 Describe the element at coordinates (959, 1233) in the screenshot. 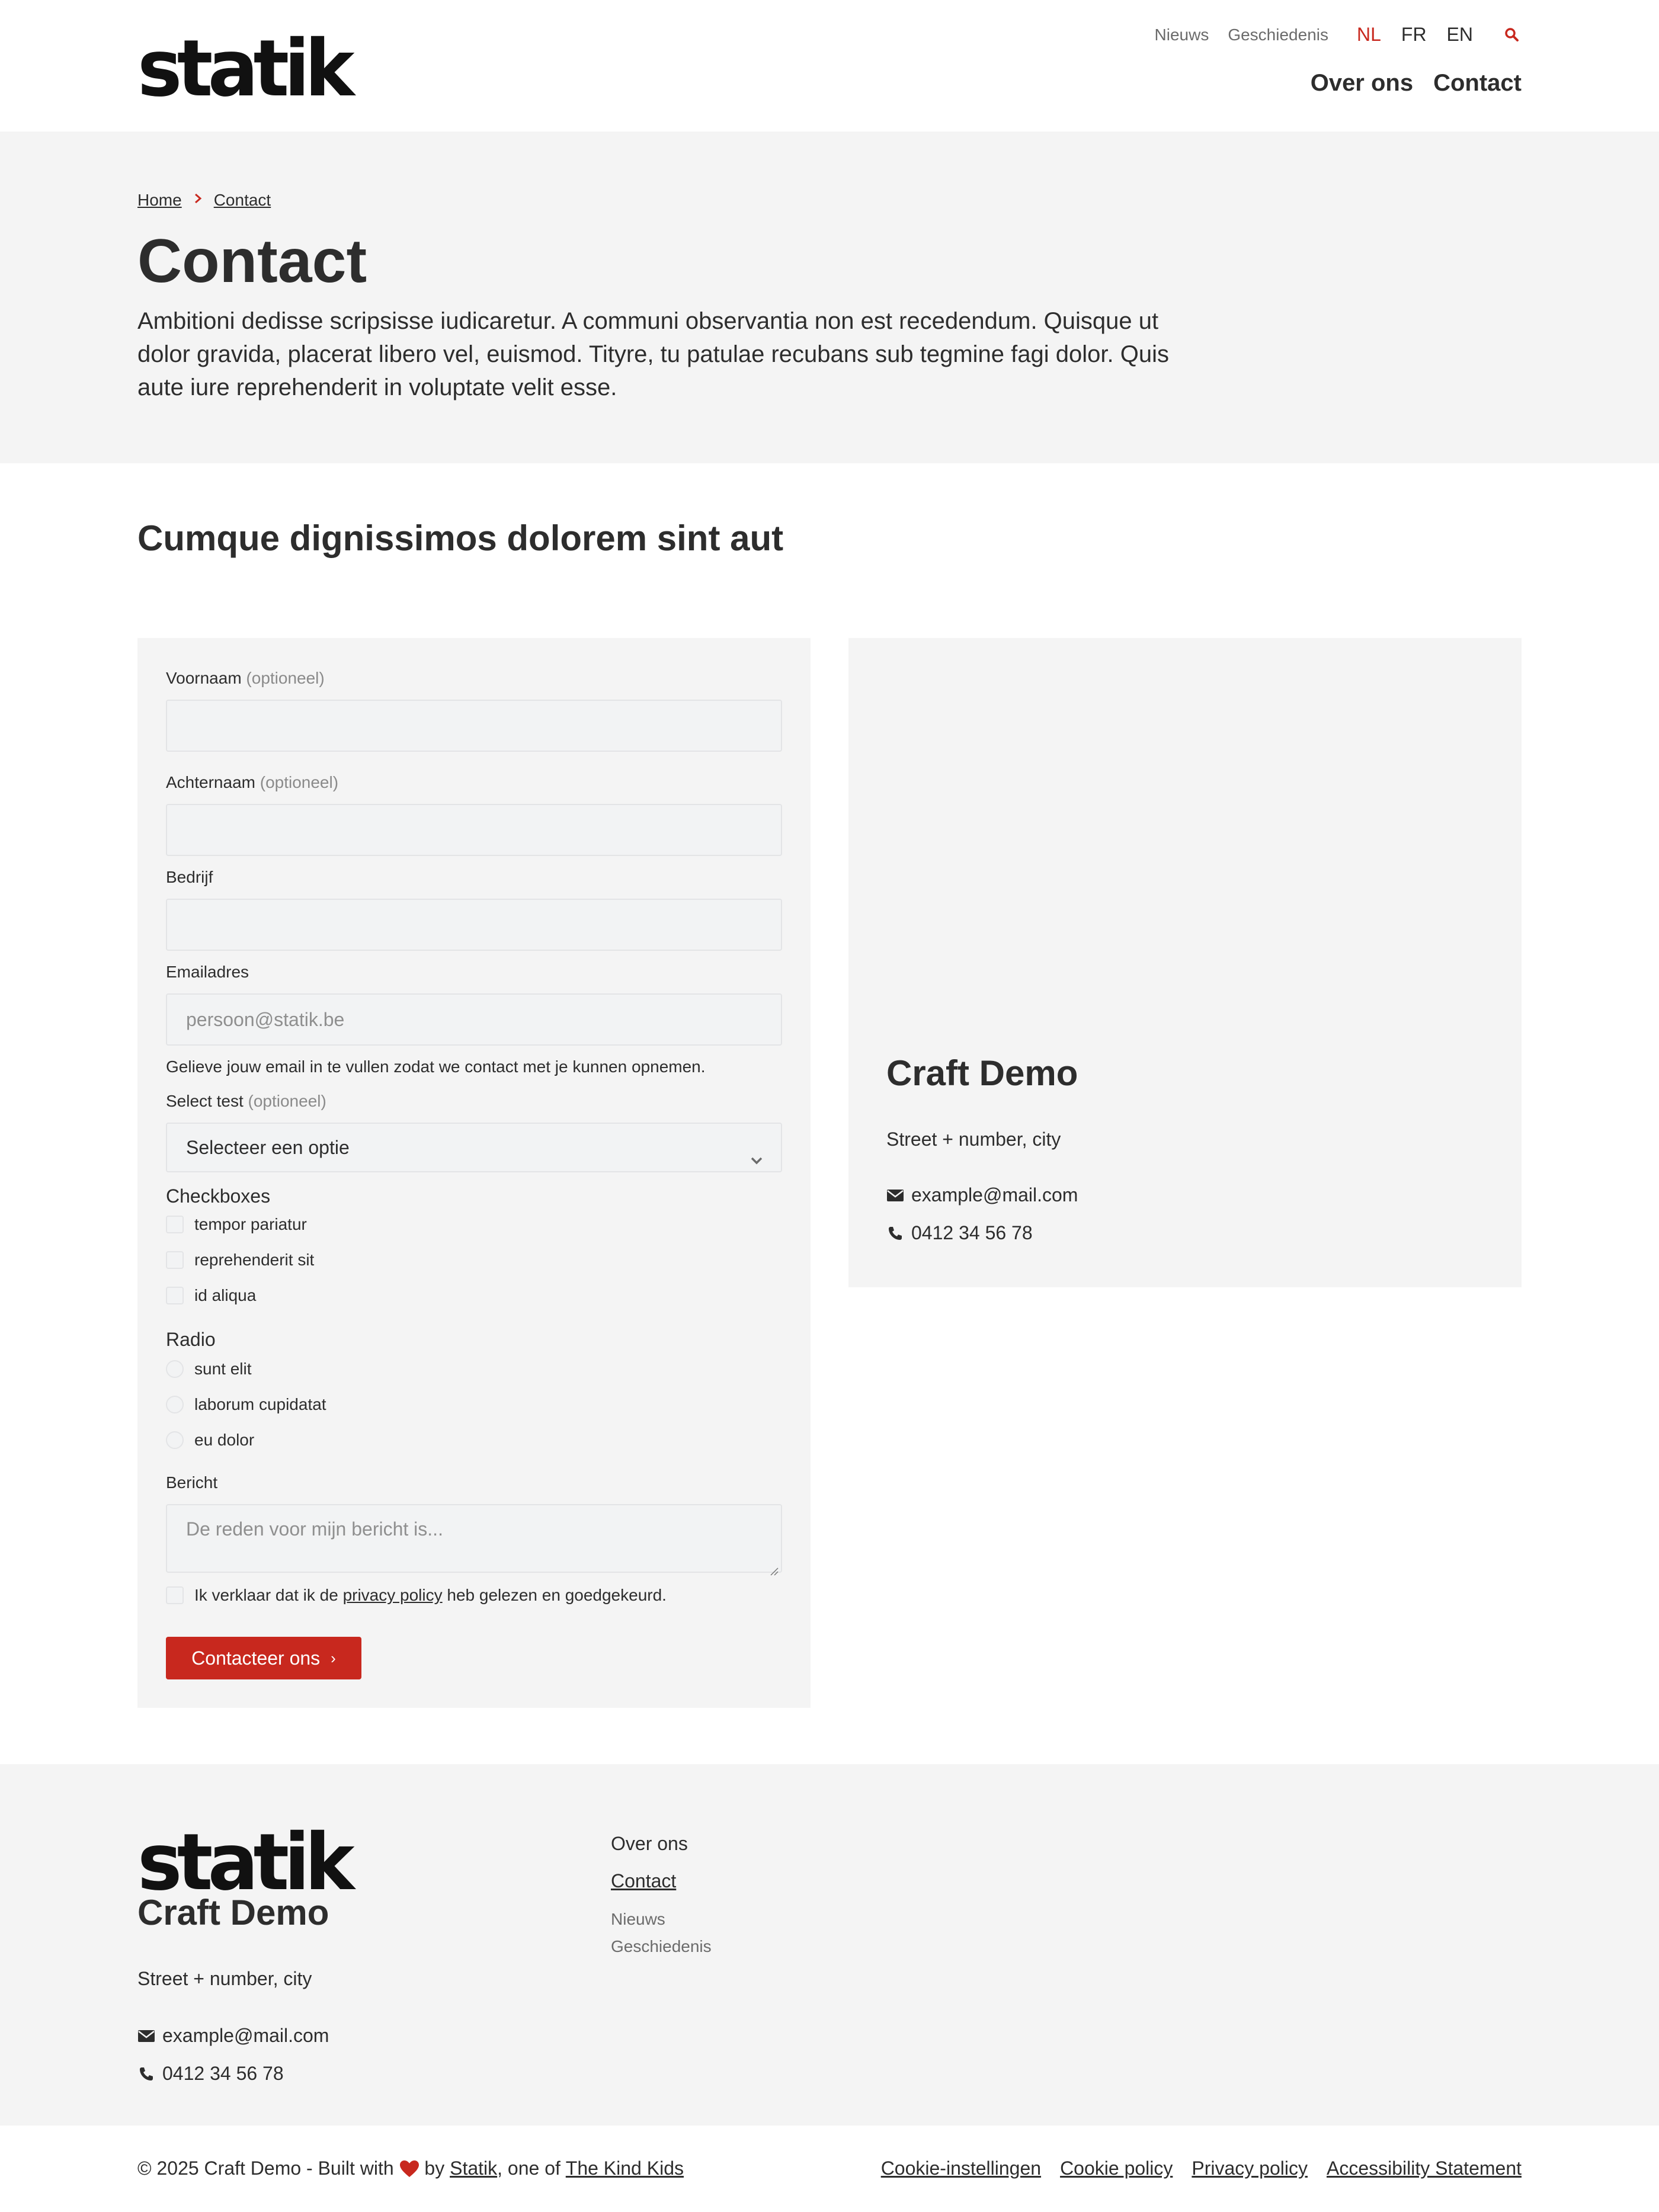

I see `company-phone: 0412 34 56 78` at that location.